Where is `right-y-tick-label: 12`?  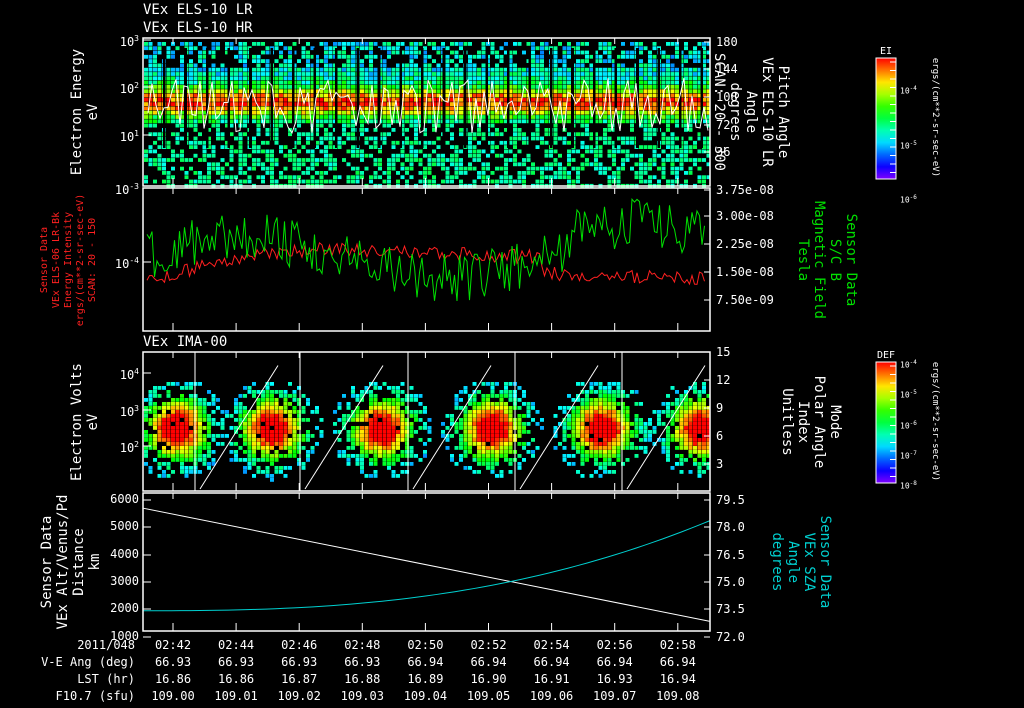 right-y-tick-label: 12 is located at coordinates (723, 380).